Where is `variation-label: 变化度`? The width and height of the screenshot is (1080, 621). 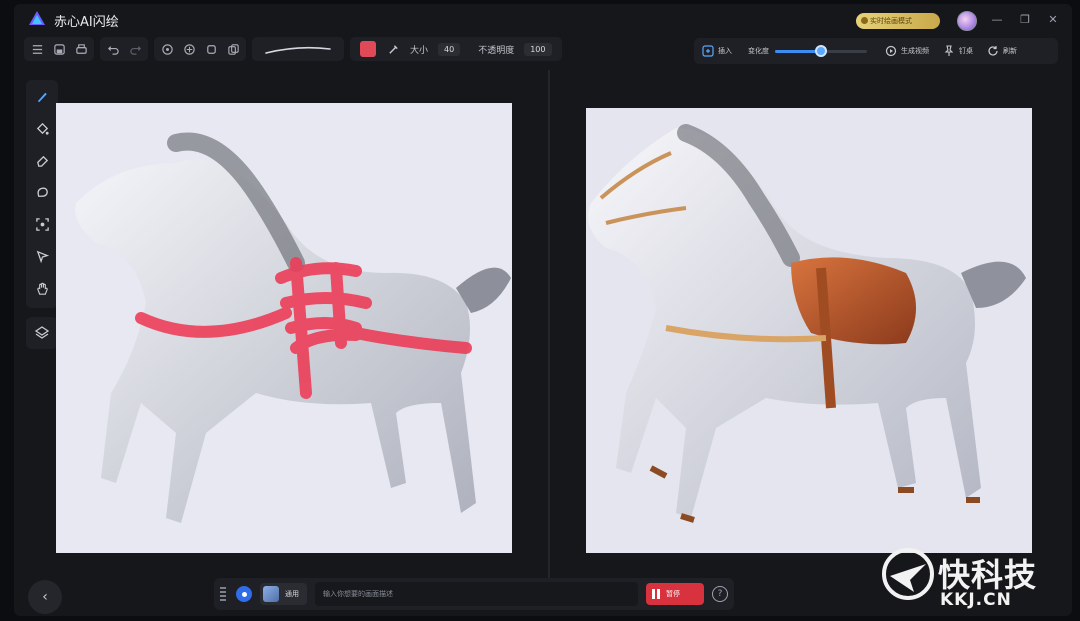
variation-label: 变化度 is located at coordinates (758, 51).